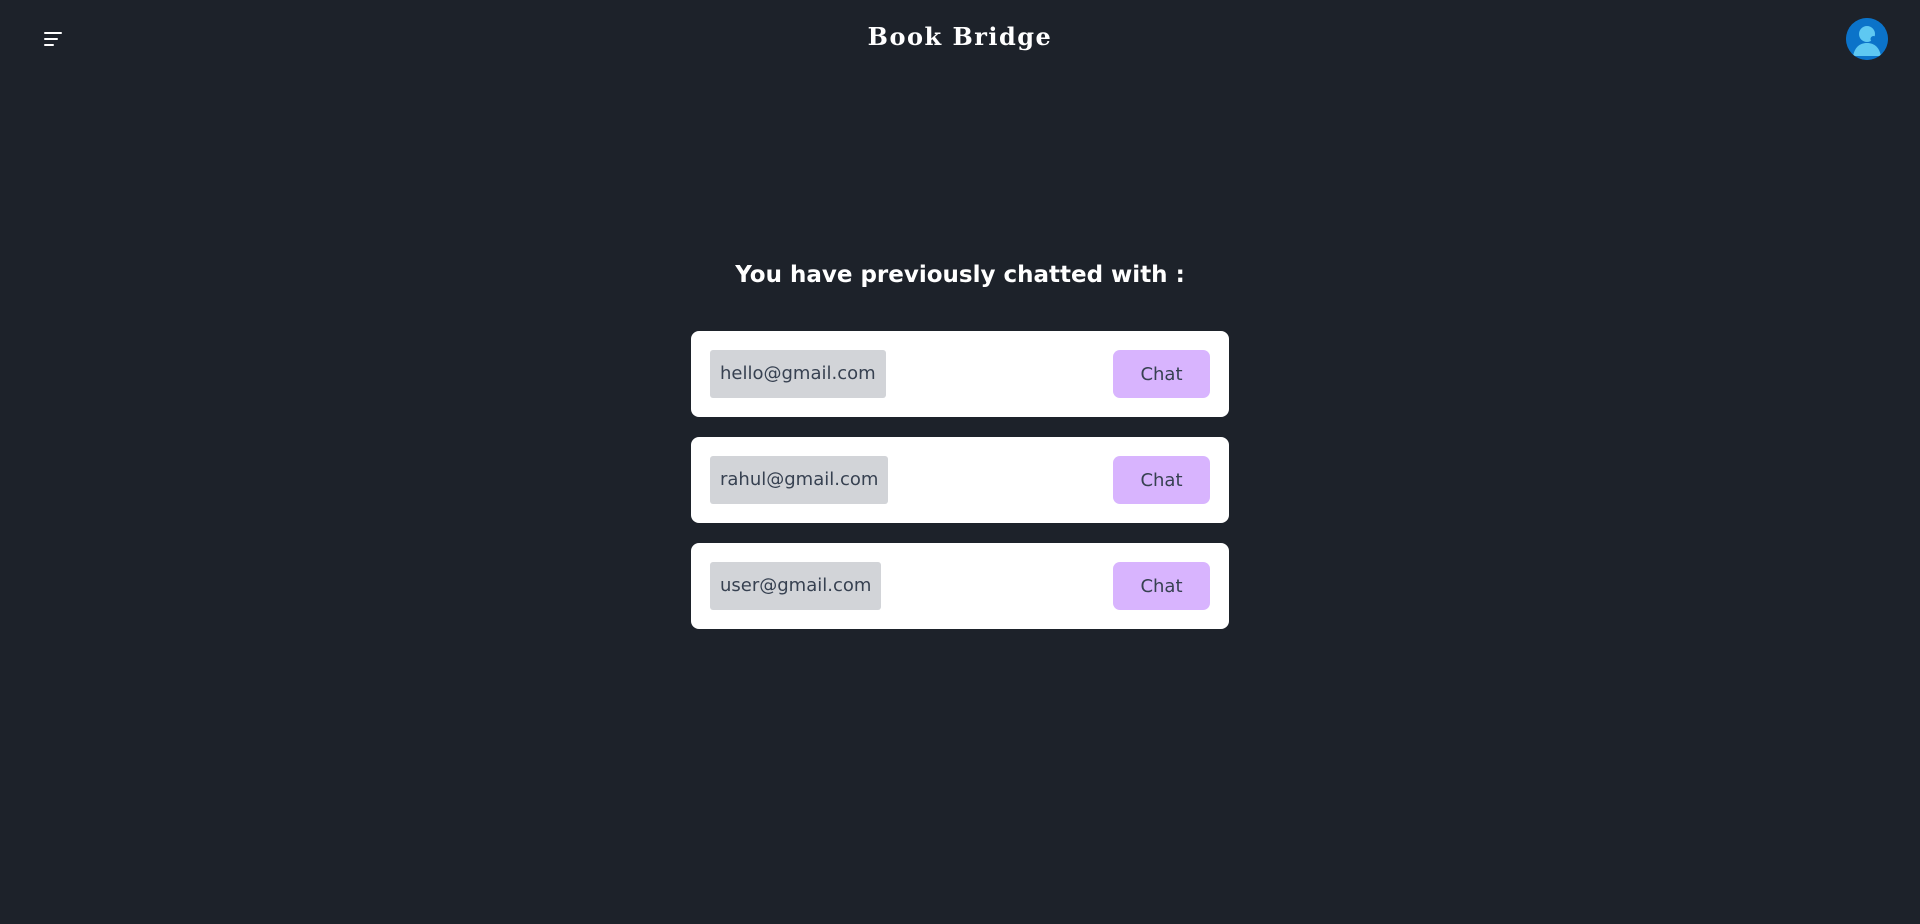 This screenshot has height=924, width=1920. What do you see at coordinates (960, 36) in the screenshot?
I see `brand-title: Book Bridge` at bounding box center [960, 36].